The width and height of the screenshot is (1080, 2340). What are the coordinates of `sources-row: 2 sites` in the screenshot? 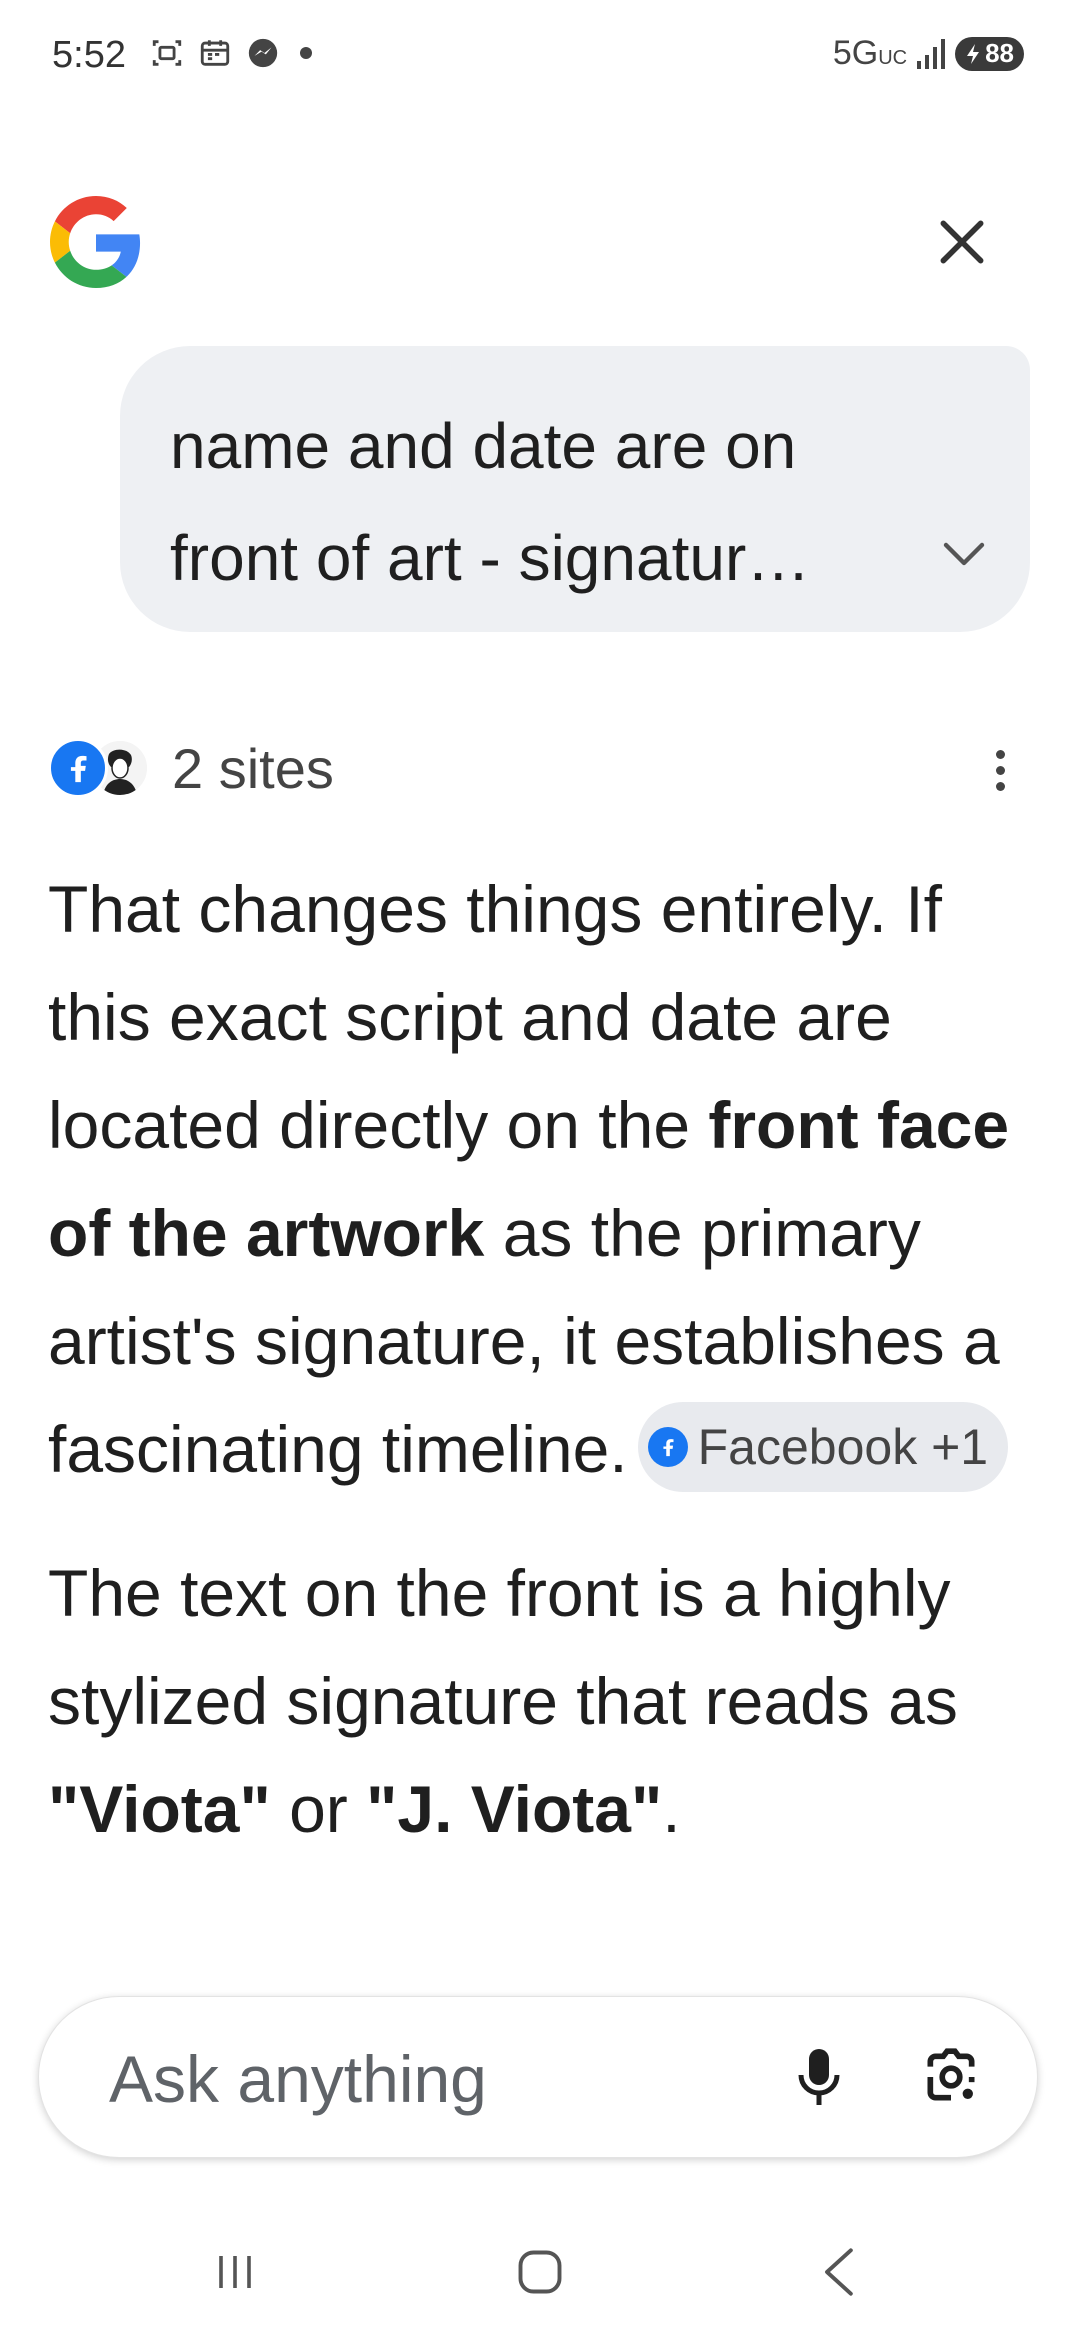 It's located at (191, 768).